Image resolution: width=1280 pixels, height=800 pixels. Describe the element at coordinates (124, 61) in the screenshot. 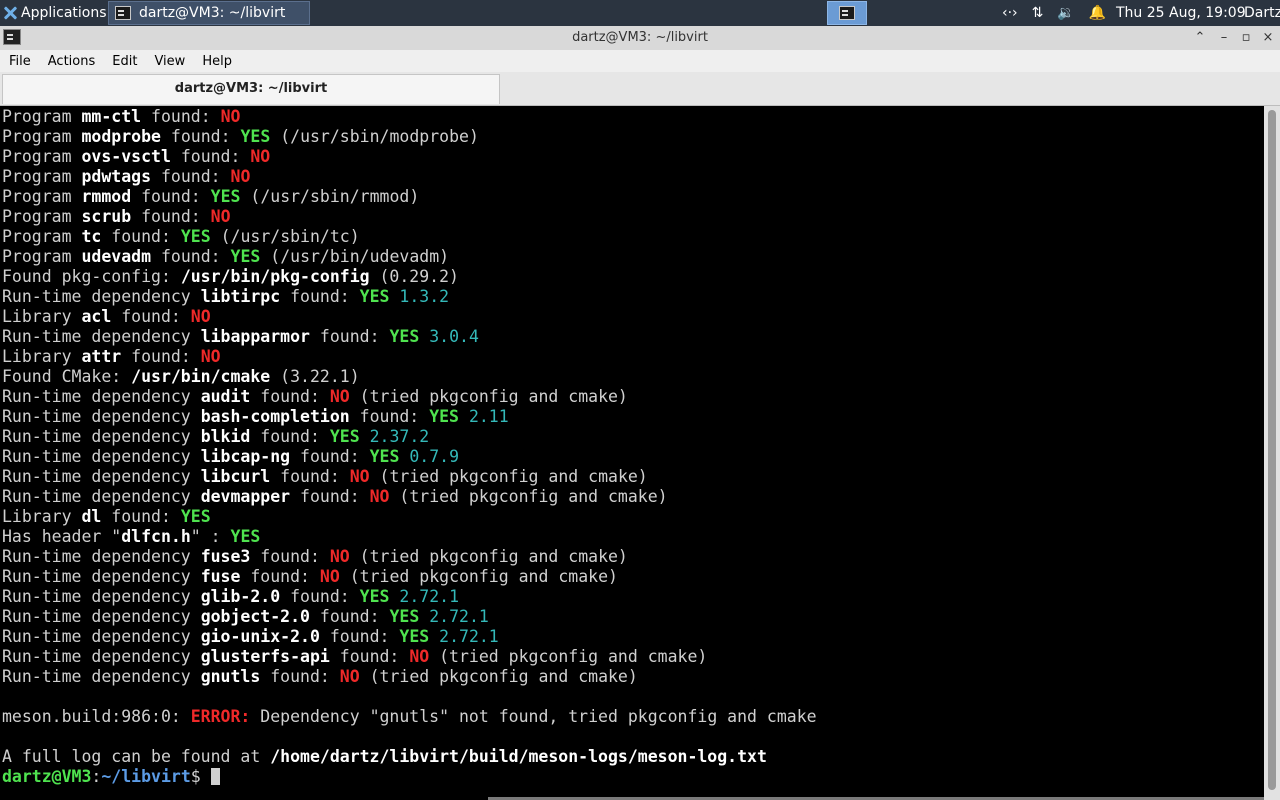

I see `menu-edit: Edit` at that location.